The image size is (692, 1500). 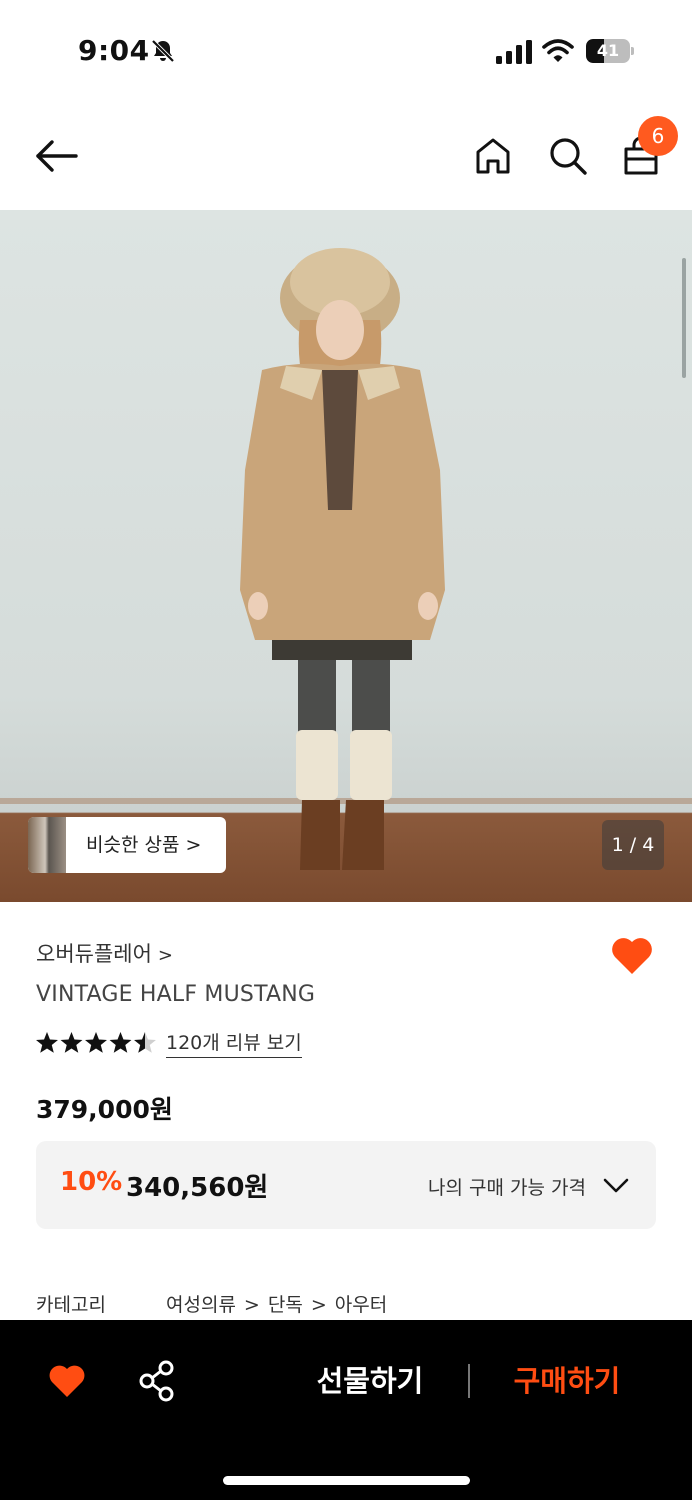 I want to click on home-indicator, so click(x=346, y=1480).